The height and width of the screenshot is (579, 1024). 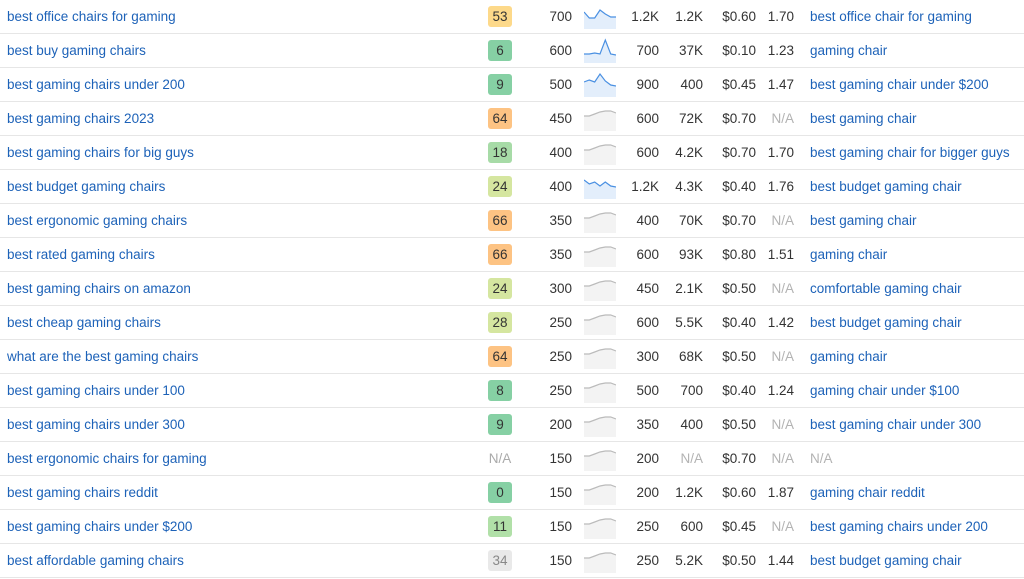 I want to click on cps-value: 1.51, so click(x=780, y=254).